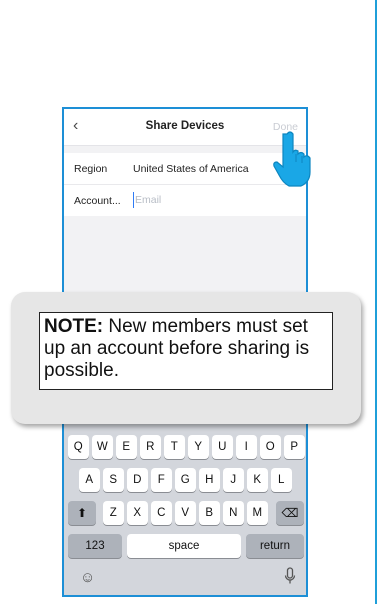 Image resolution: width=383 pixels, height=604 pixels. What do you see at coordinates (150, 447) in the screenshot?
I see `key-r: R` at bounding box center [150, 447].